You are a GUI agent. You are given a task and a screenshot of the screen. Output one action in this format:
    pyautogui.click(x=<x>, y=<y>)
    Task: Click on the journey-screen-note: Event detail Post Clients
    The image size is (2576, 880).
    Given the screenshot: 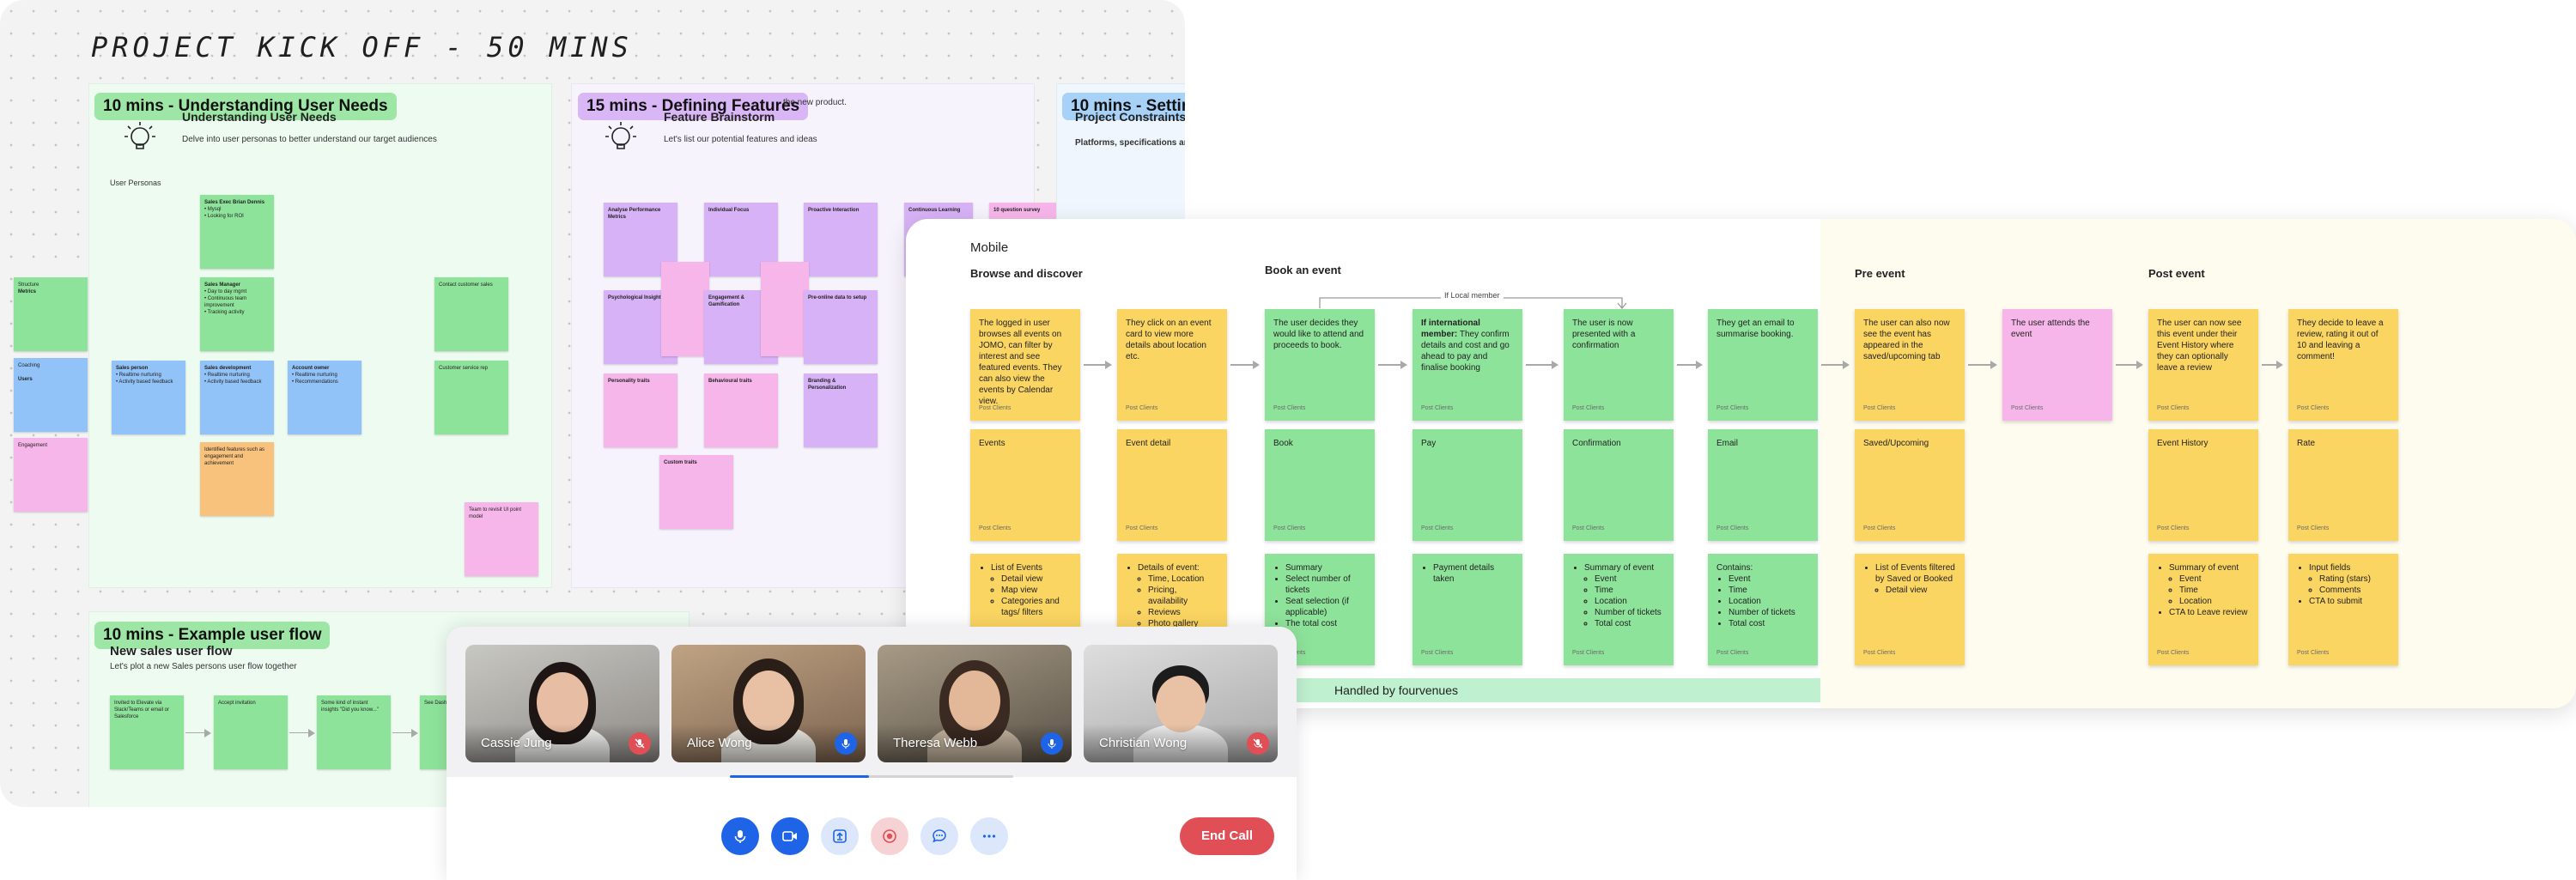 What is the action you would take?
    pyautogui.click(x=1172, y=485)
    